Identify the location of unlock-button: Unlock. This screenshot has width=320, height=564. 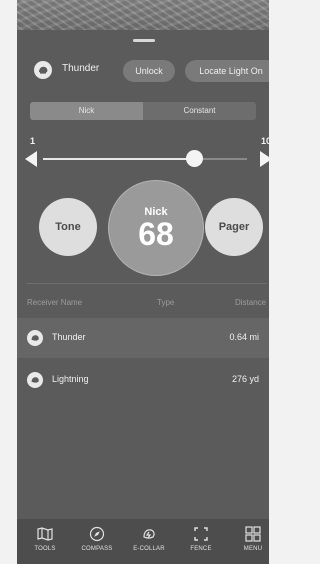
(149, 71).